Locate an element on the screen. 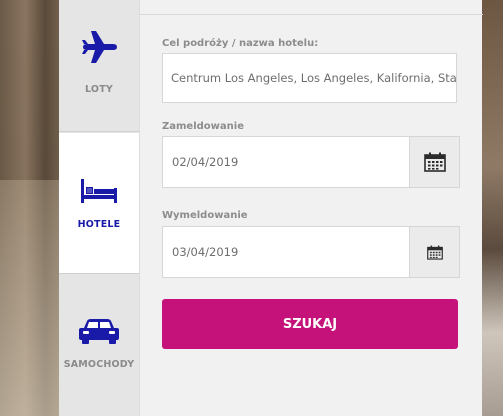 This screenshot has height=416, width=503. checkin-label: Zameldowanie is located at coordinates (203, 126).